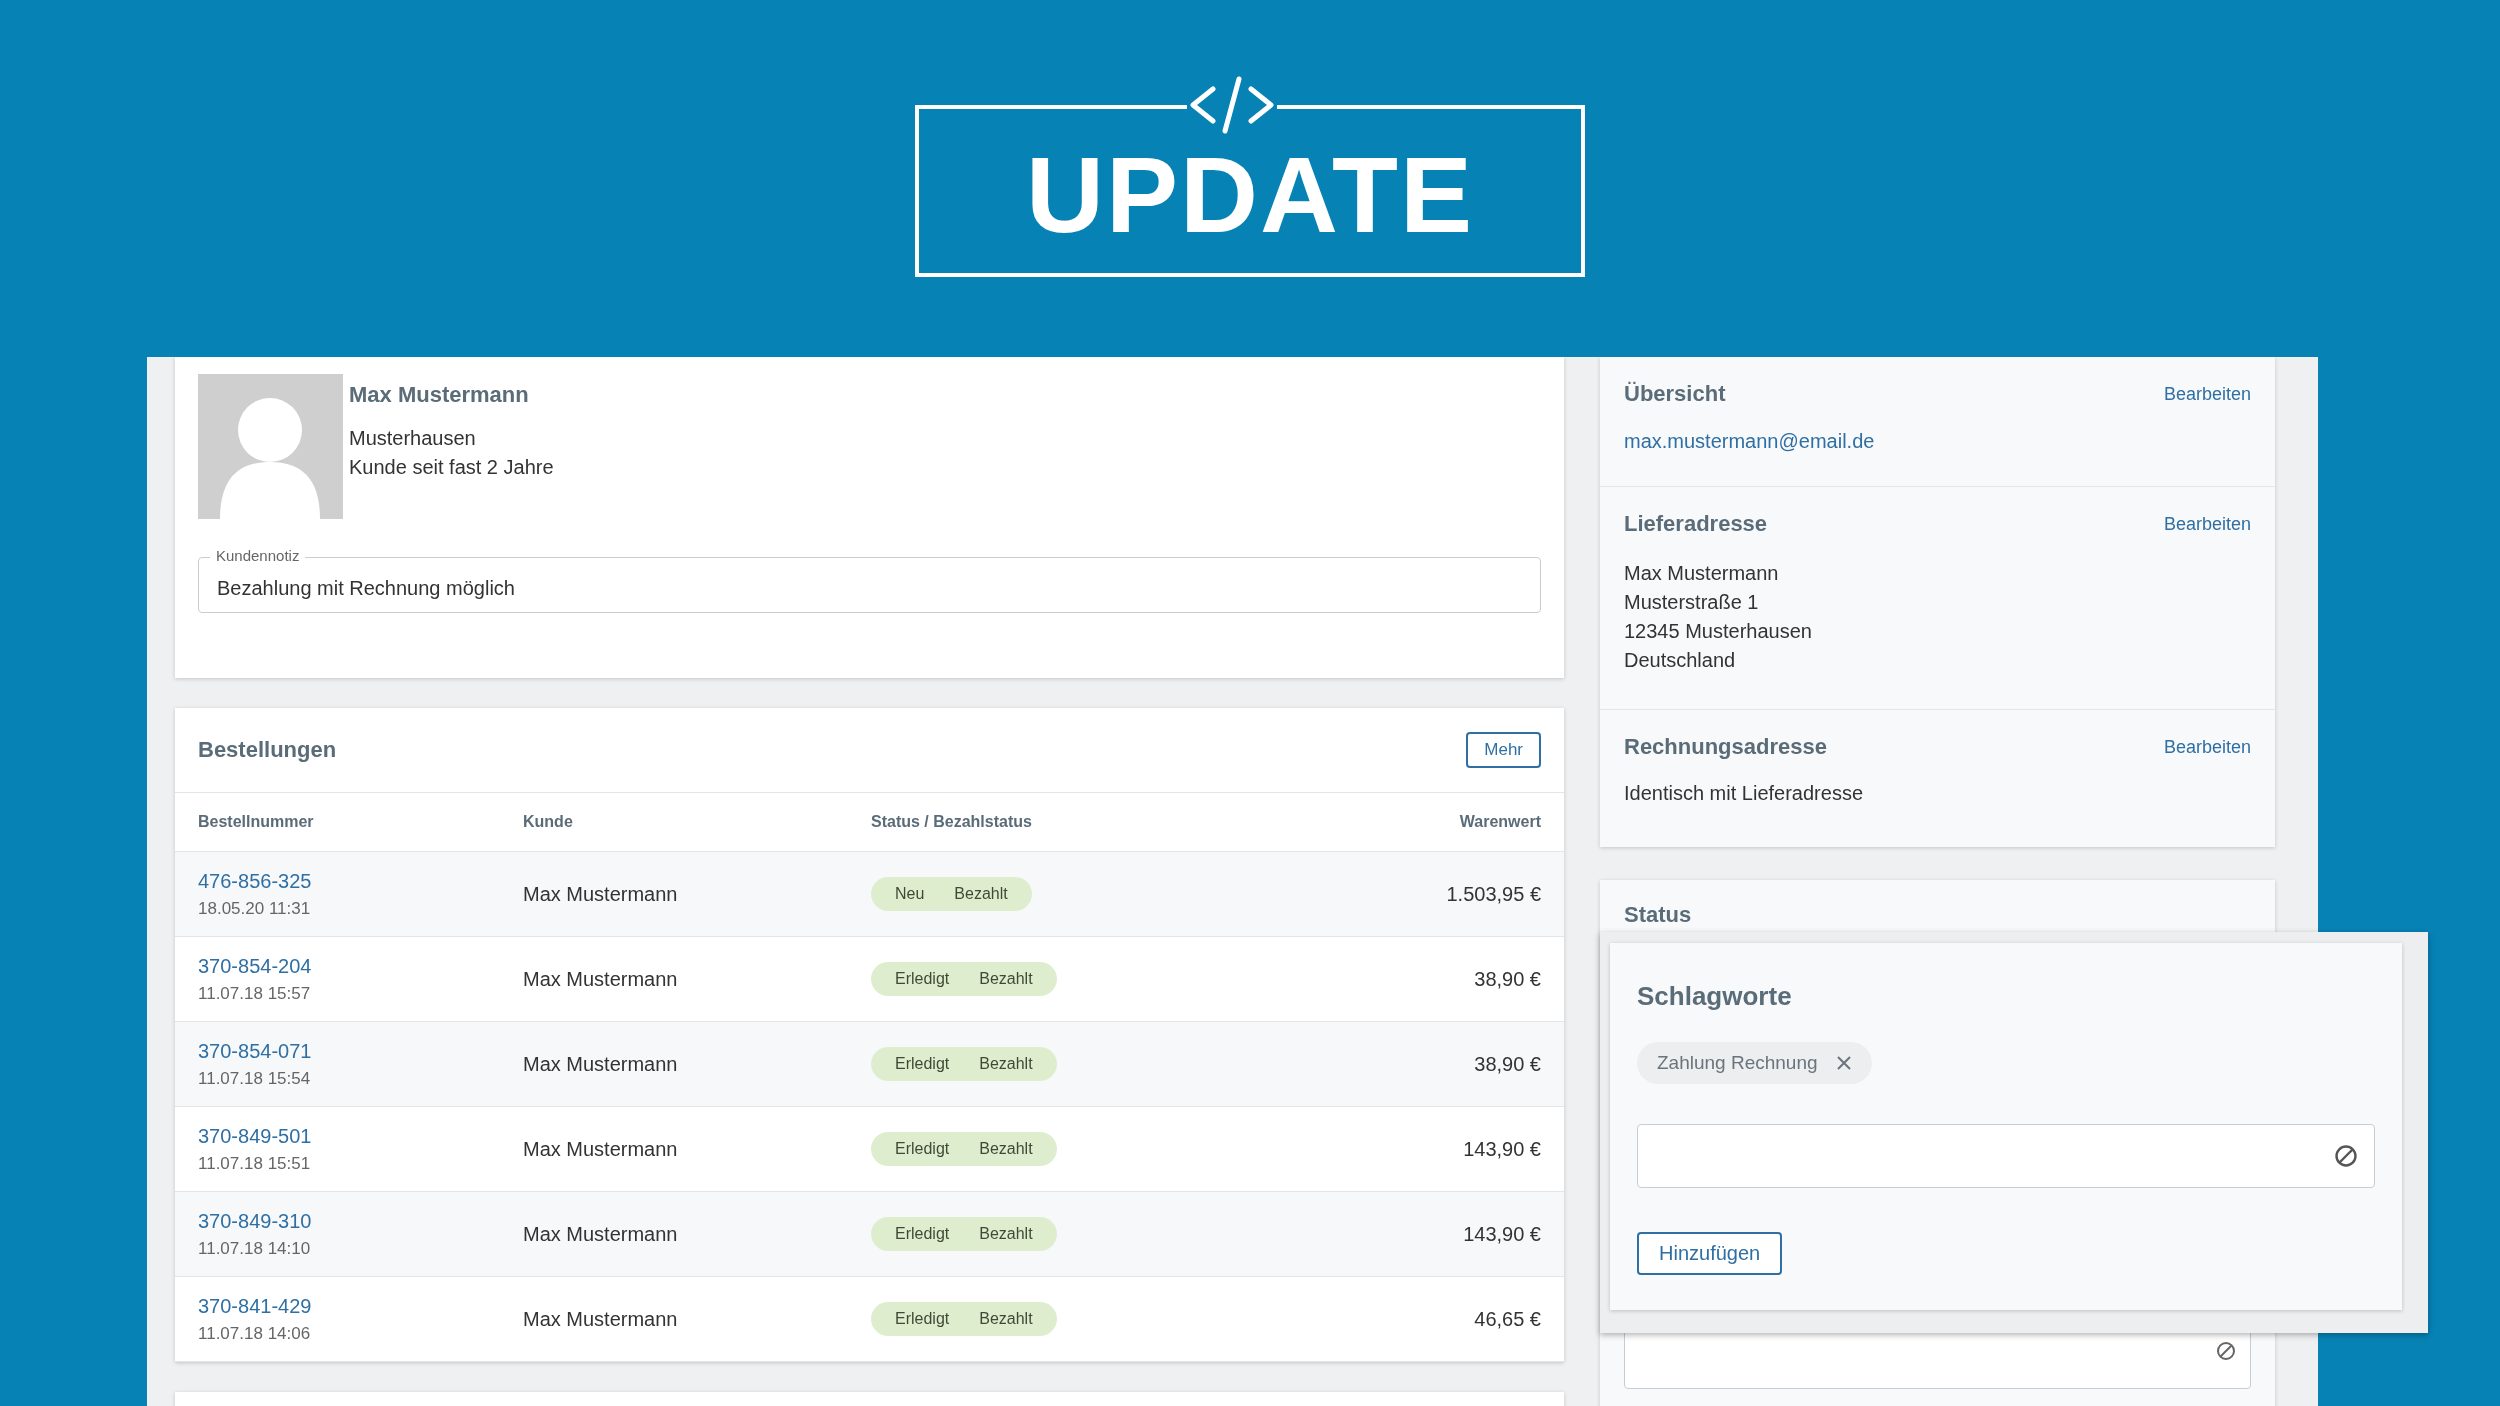 This screenshot has height=1406, width=2500. Describe the element at coordinates (1749, 441) in the screenshot. I see `email-link: max.mustermann@email.de` at that location.